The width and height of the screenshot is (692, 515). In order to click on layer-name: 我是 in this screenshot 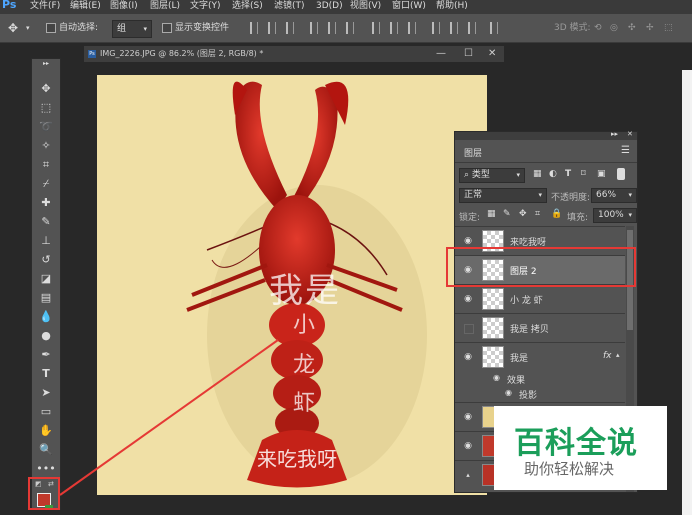, I will do `click(519, 359)`.